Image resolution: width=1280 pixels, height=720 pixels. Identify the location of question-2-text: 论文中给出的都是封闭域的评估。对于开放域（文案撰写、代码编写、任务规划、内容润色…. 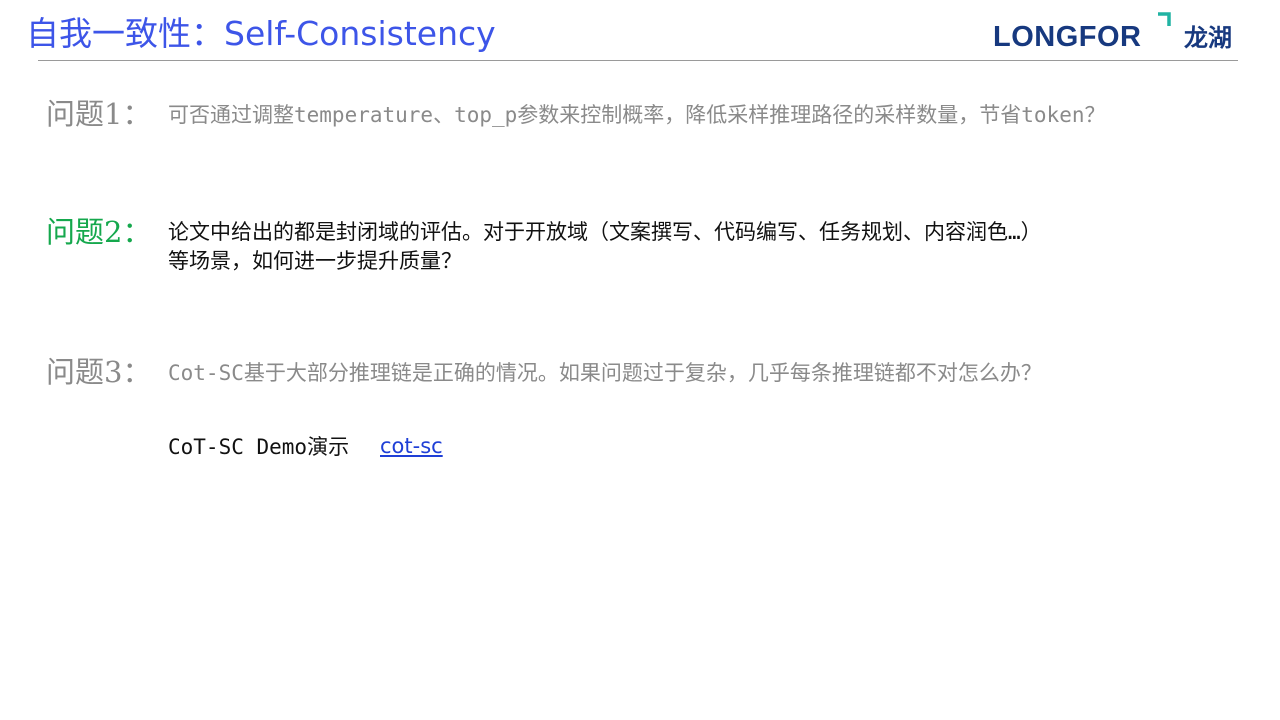
(605, 247).